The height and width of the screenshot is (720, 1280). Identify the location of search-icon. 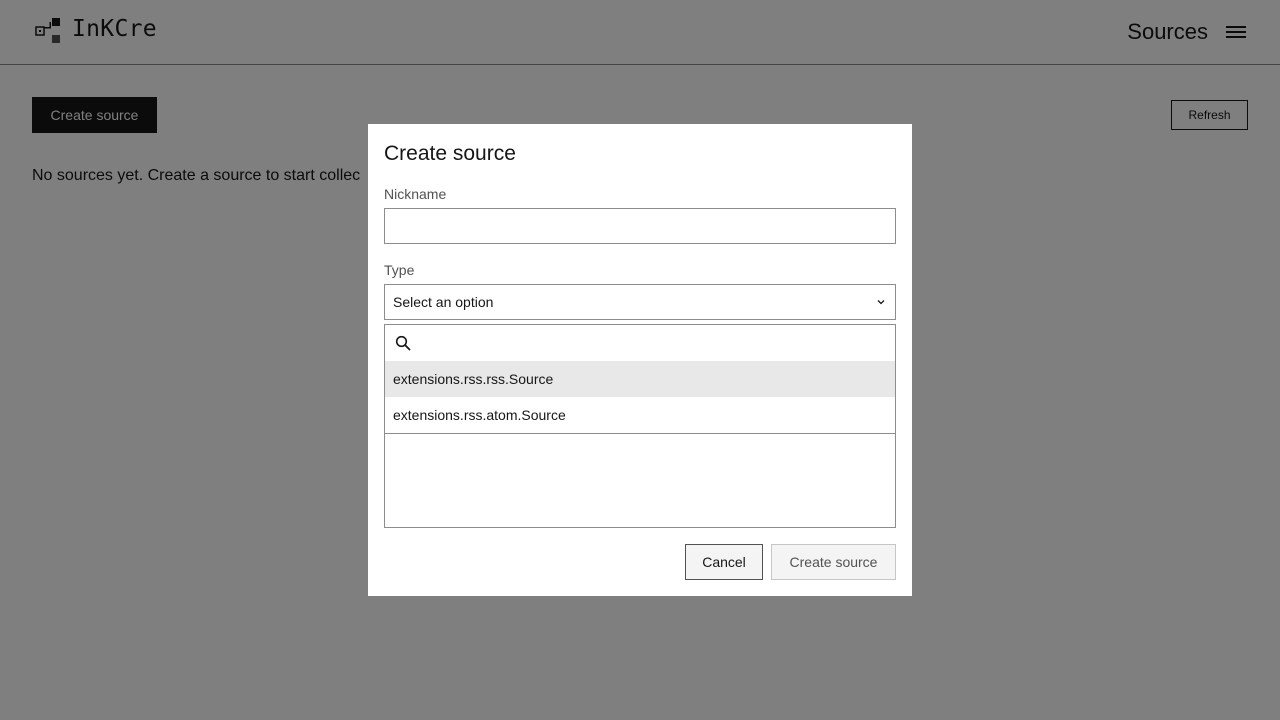
(403, 343).